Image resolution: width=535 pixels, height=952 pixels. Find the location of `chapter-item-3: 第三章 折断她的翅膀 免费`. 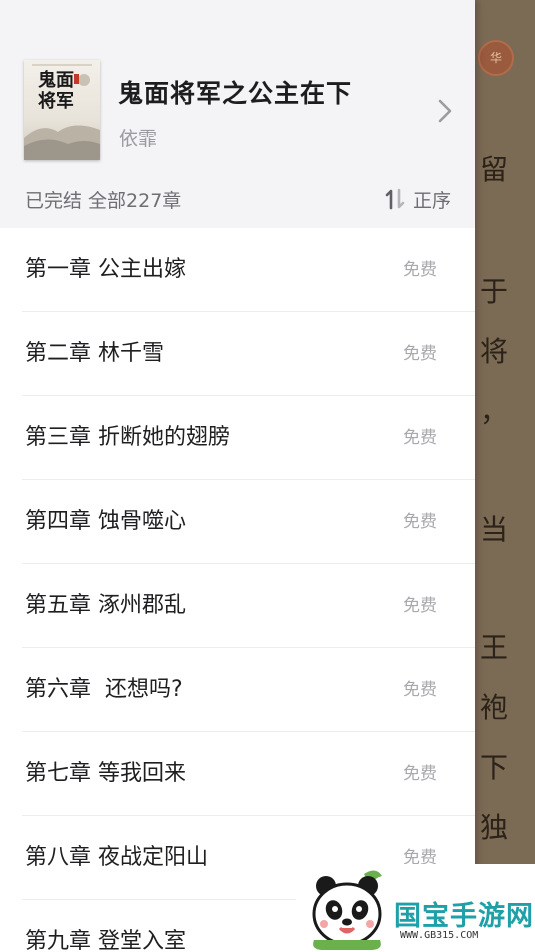

chapter-item-3: 第三章 折断她的翅膀 免费 is located at coordinates (237, 438).